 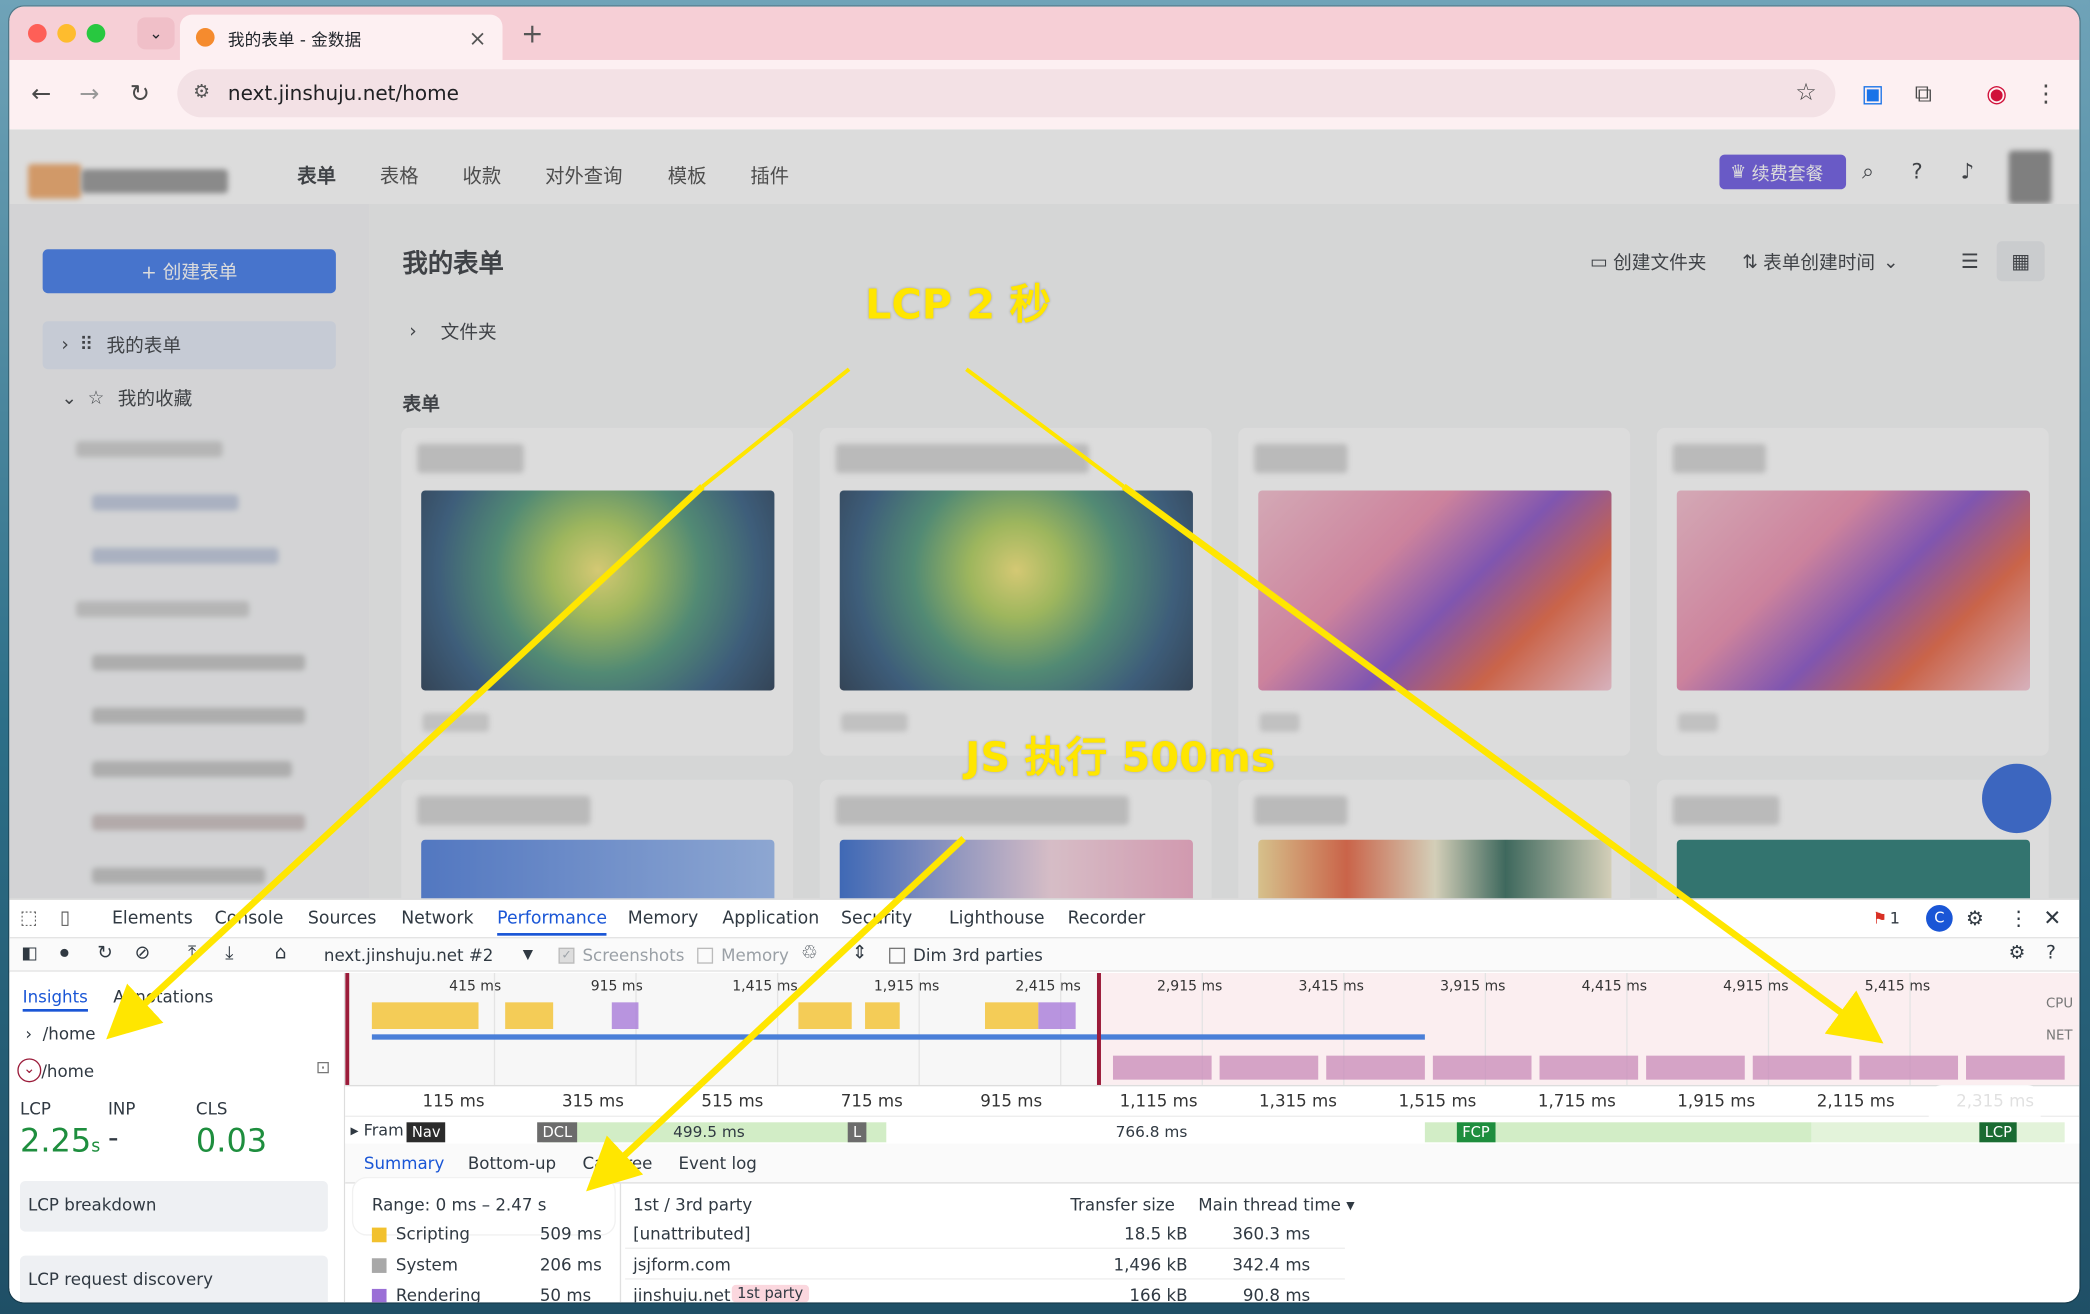 I want to click on arrow-lcp-to-timeline, so click(x=1045, y=428).